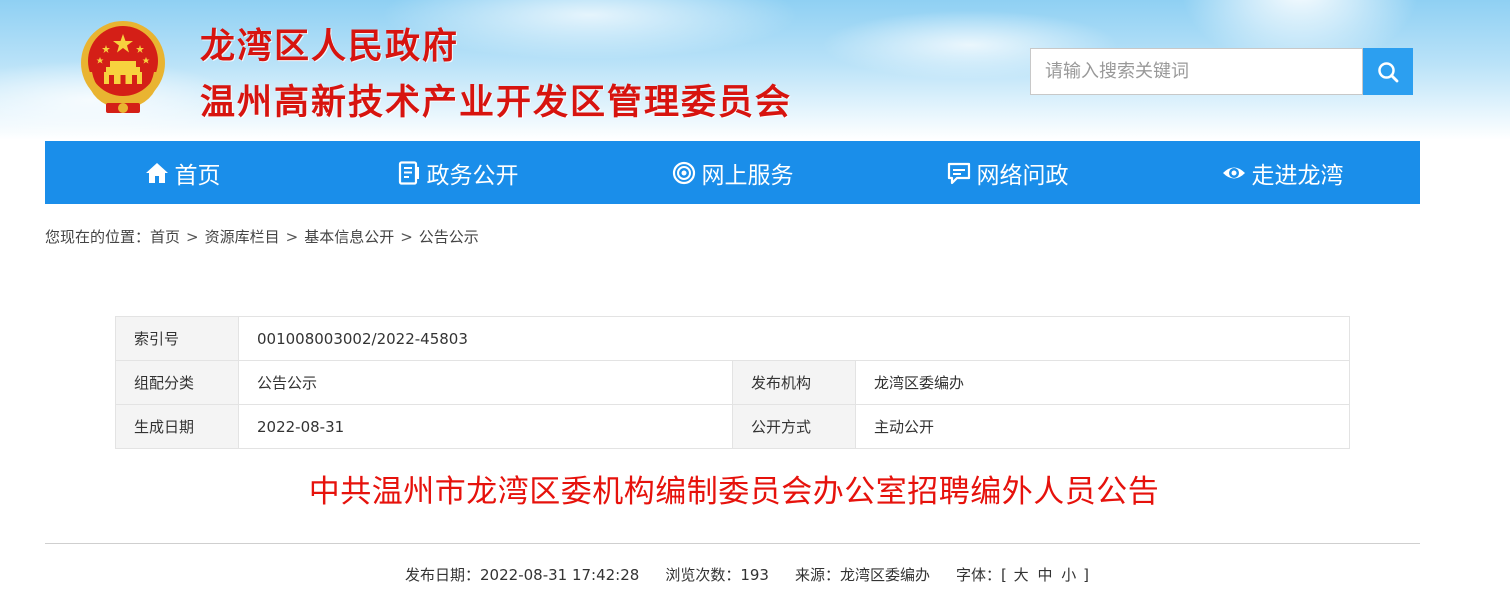  What do you see at coordinates (177, 338) in the screenshot?
I see `index-label: 索引号` at bounding box center [177, 338].